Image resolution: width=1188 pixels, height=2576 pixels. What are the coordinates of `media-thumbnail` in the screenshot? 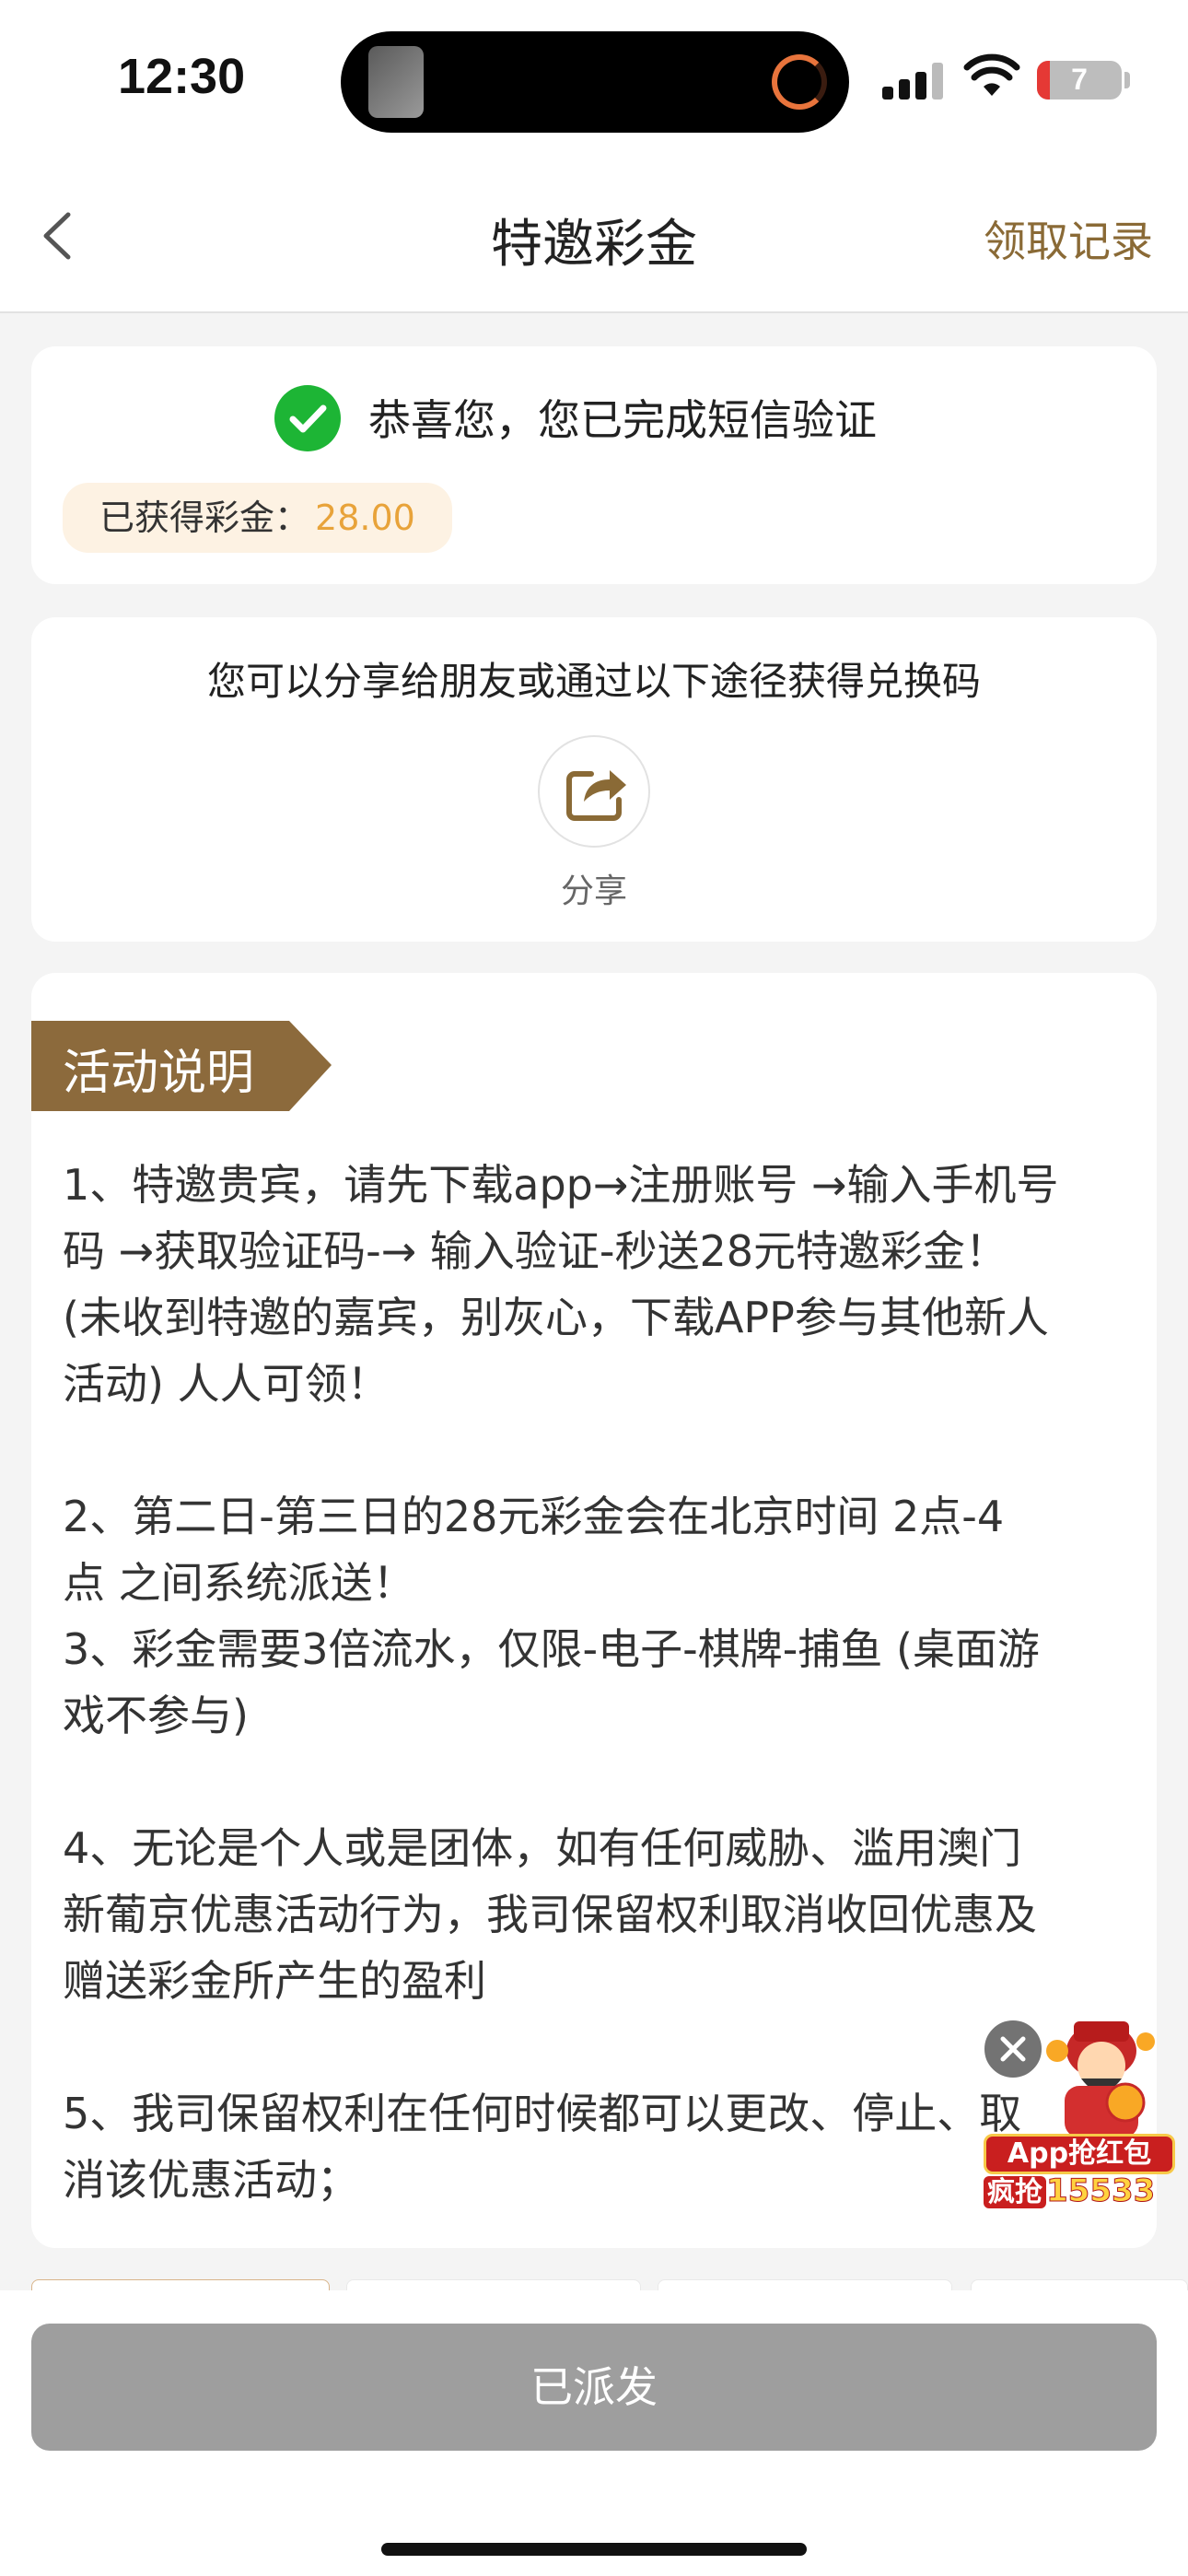 It's located at (396, 82).